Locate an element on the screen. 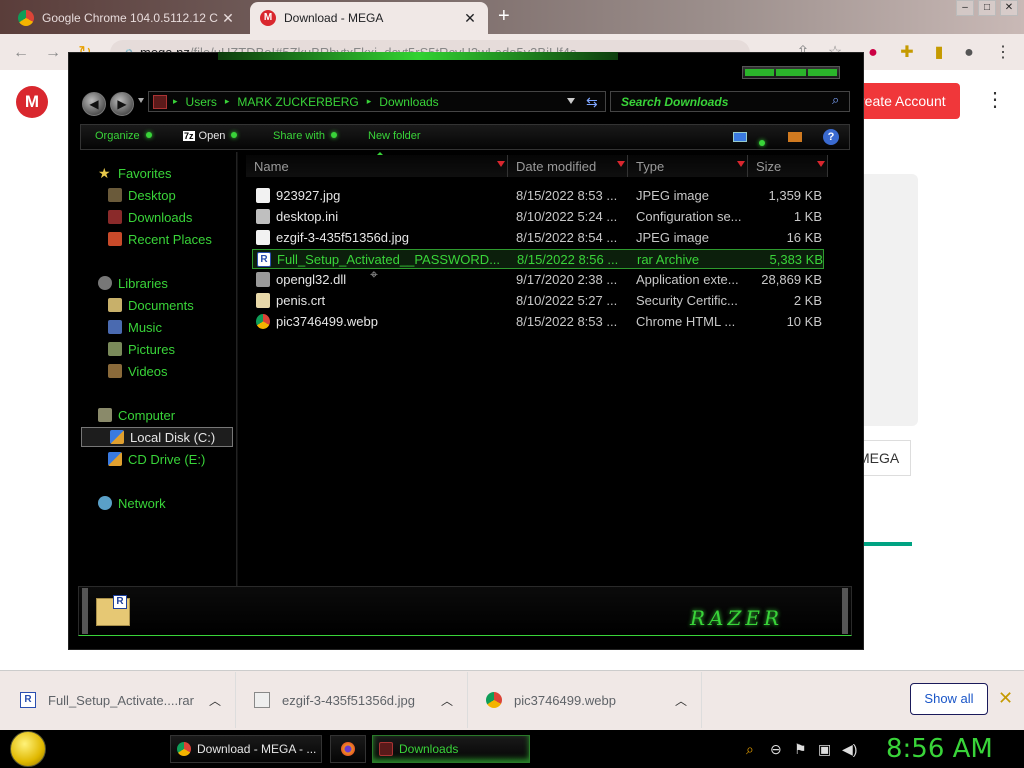  nav-label: CD Drive (E:) is located at coordinates (167, 459).